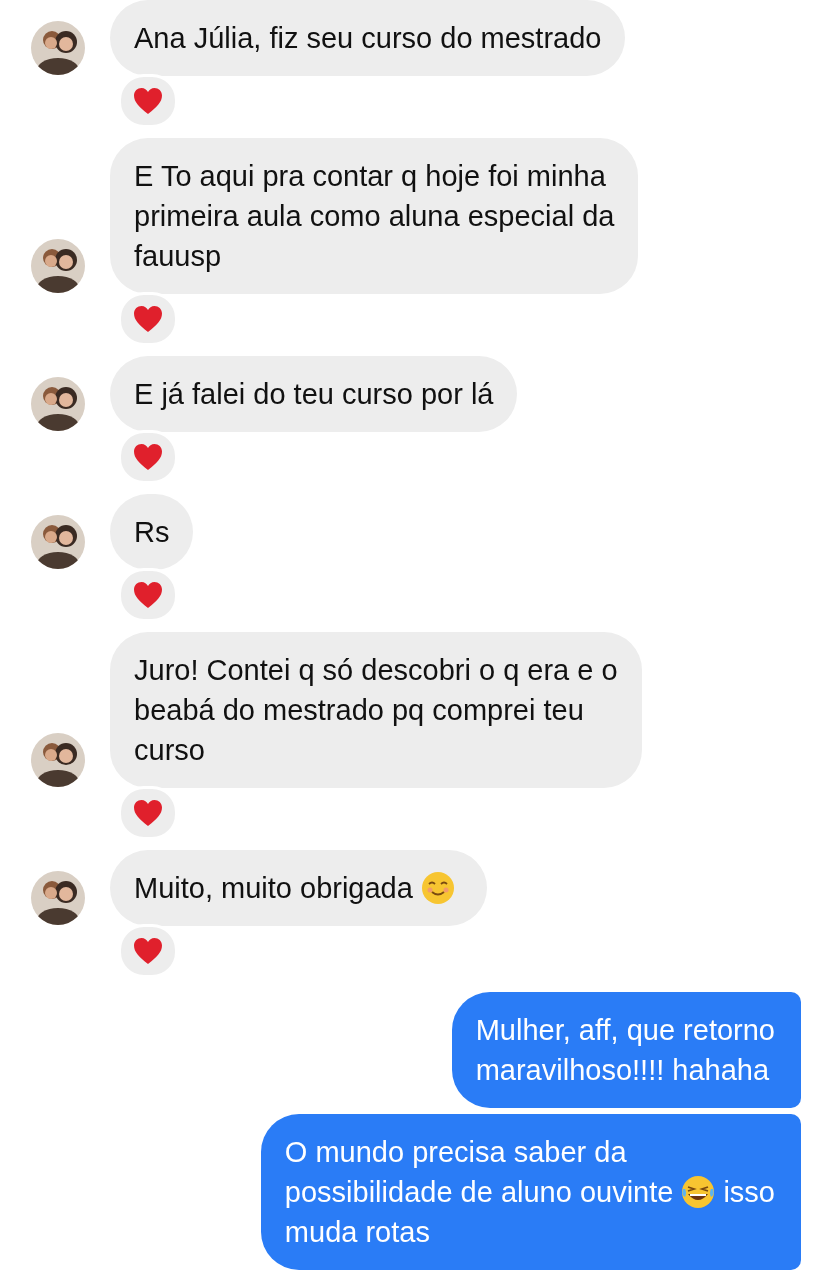  What do you see at coordinates (370, 176) in the screenshot?
I see `message-text: E To aqui pra contar q hoje foi minha` at bounding box center [370, 176].